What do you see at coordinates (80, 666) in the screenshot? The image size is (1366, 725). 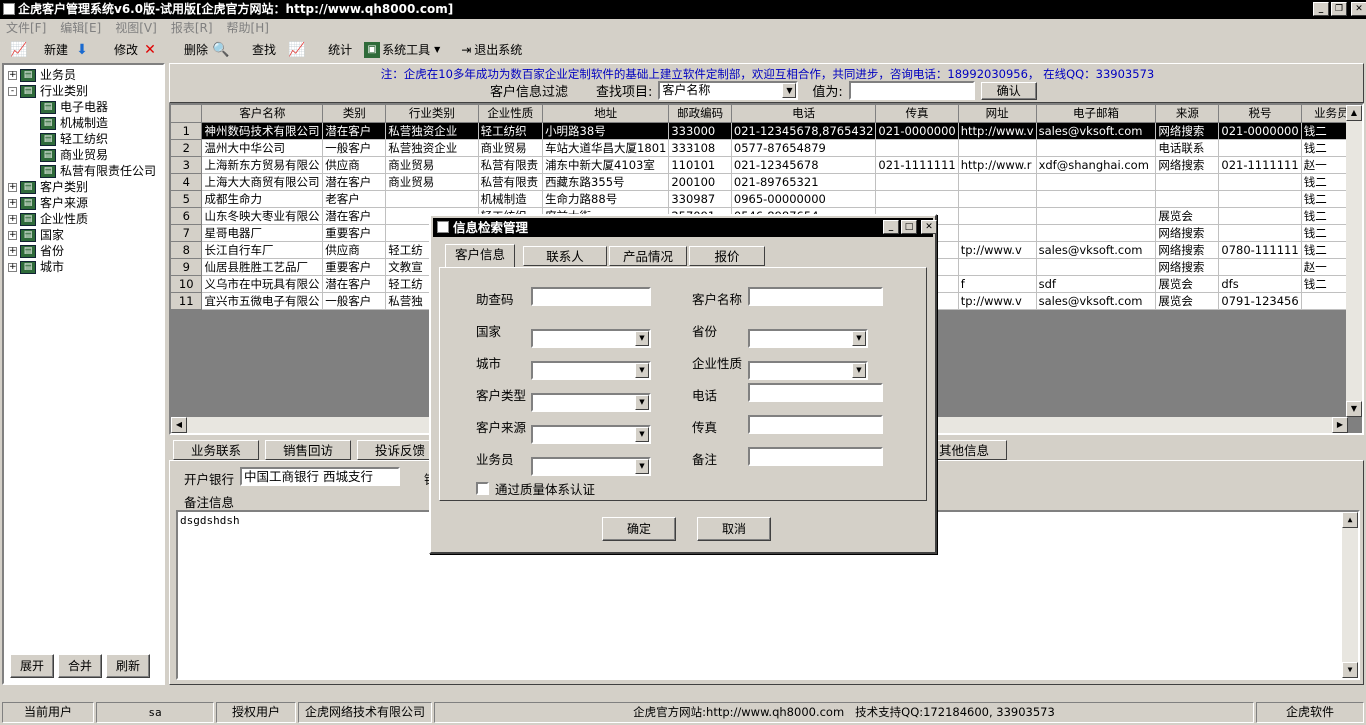 I see `collapse-button: 合并` at bounding box center [80, 666].